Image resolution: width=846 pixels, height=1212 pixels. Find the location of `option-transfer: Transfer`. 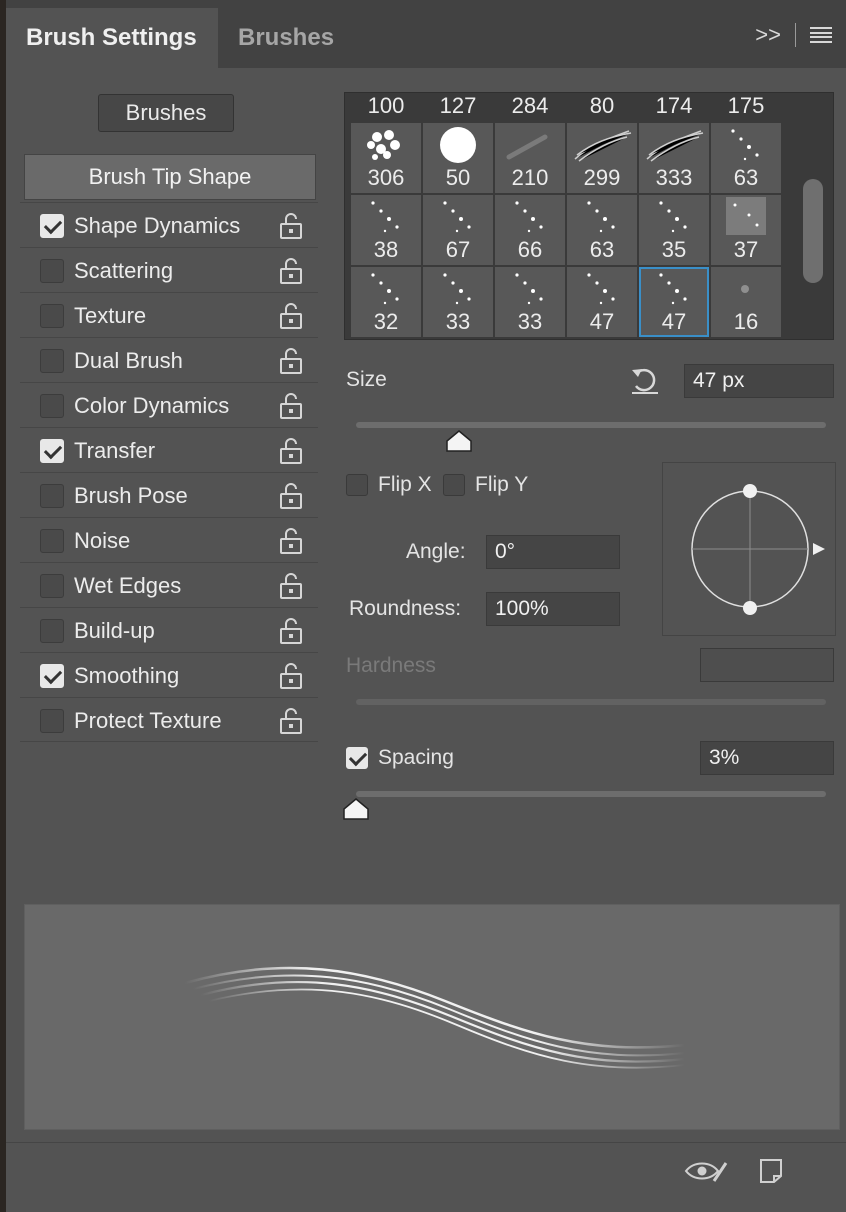

option-transfer: Transfer is located at coordinates (169, 449).